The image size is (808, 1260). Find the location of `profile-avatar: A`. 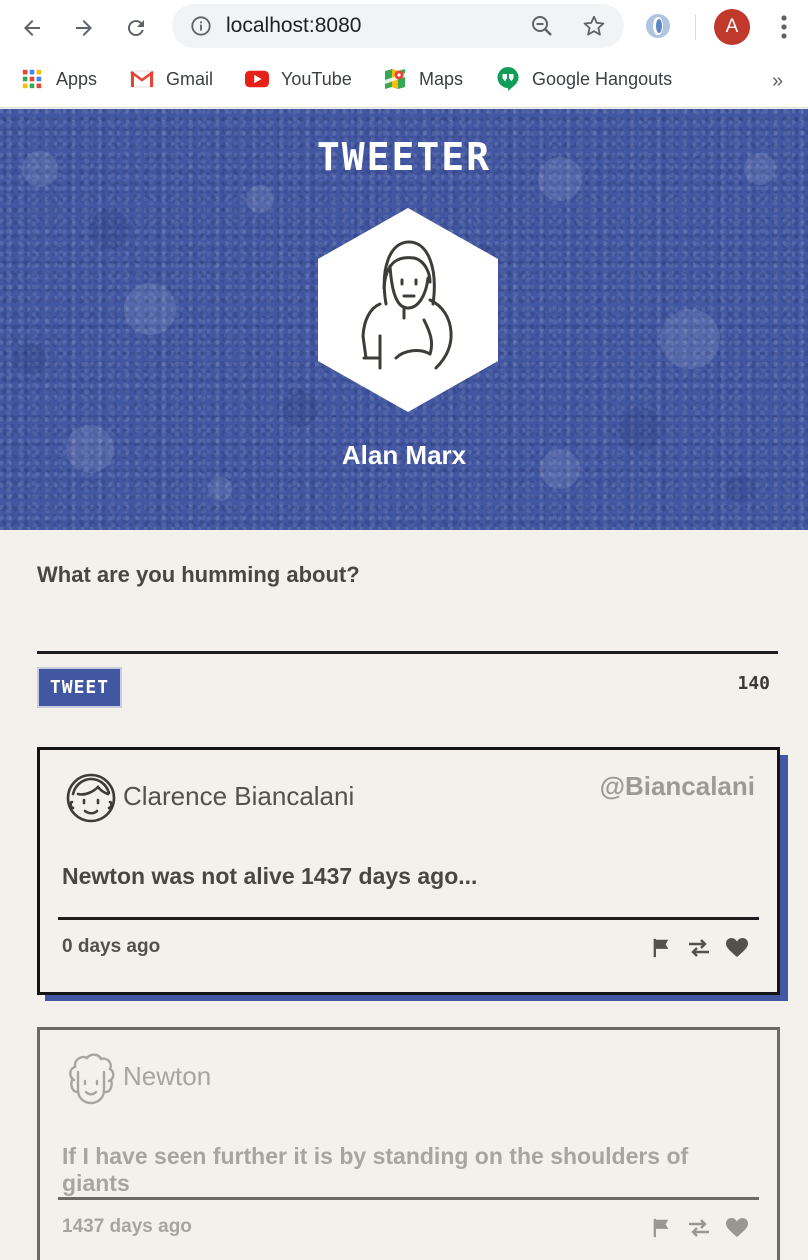

profile-avatar: A is located at coordinates (732, 27).